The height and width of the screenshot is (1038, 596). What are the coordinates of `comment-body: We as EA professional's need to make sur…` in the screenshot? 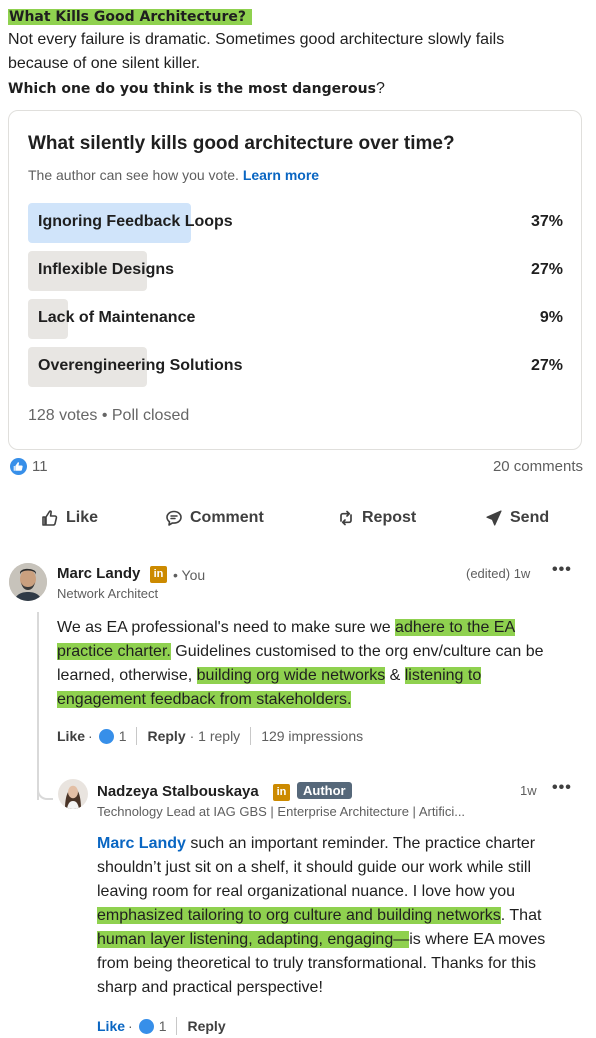 It's located at (322, 664).